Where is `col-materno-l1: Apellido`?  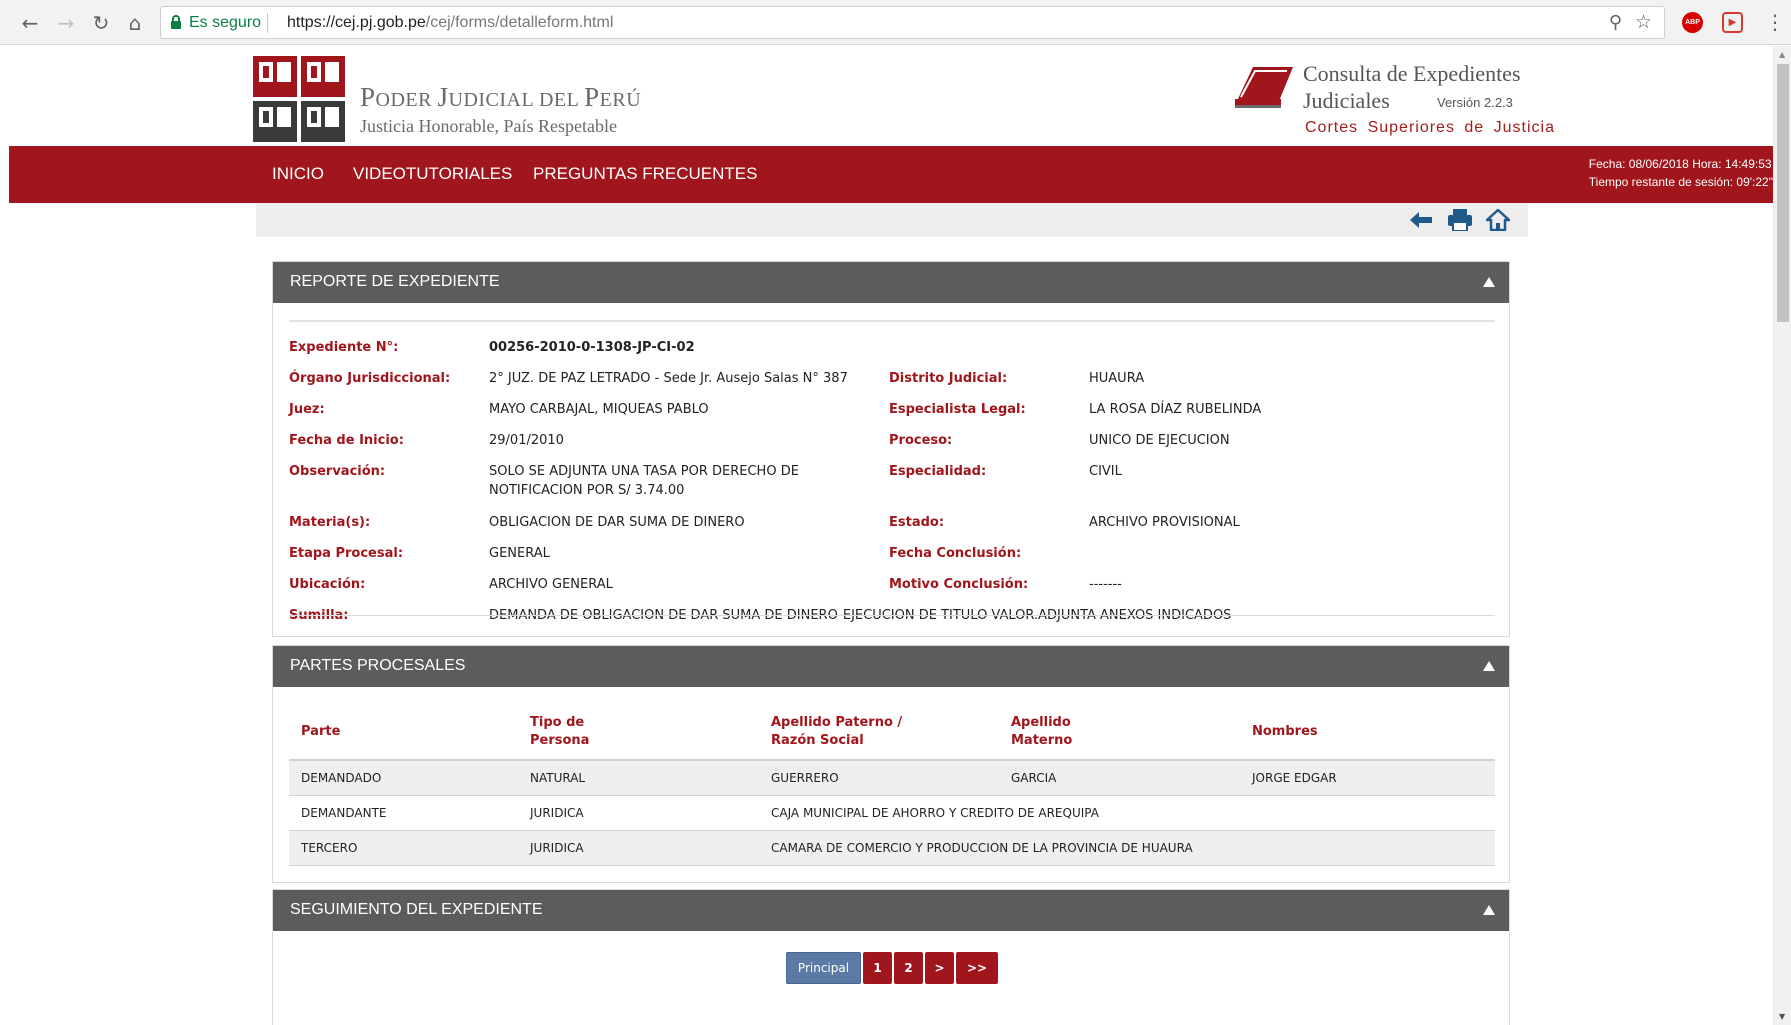
col-materno-l1: Apellido is located at coordinates (1041, 722).